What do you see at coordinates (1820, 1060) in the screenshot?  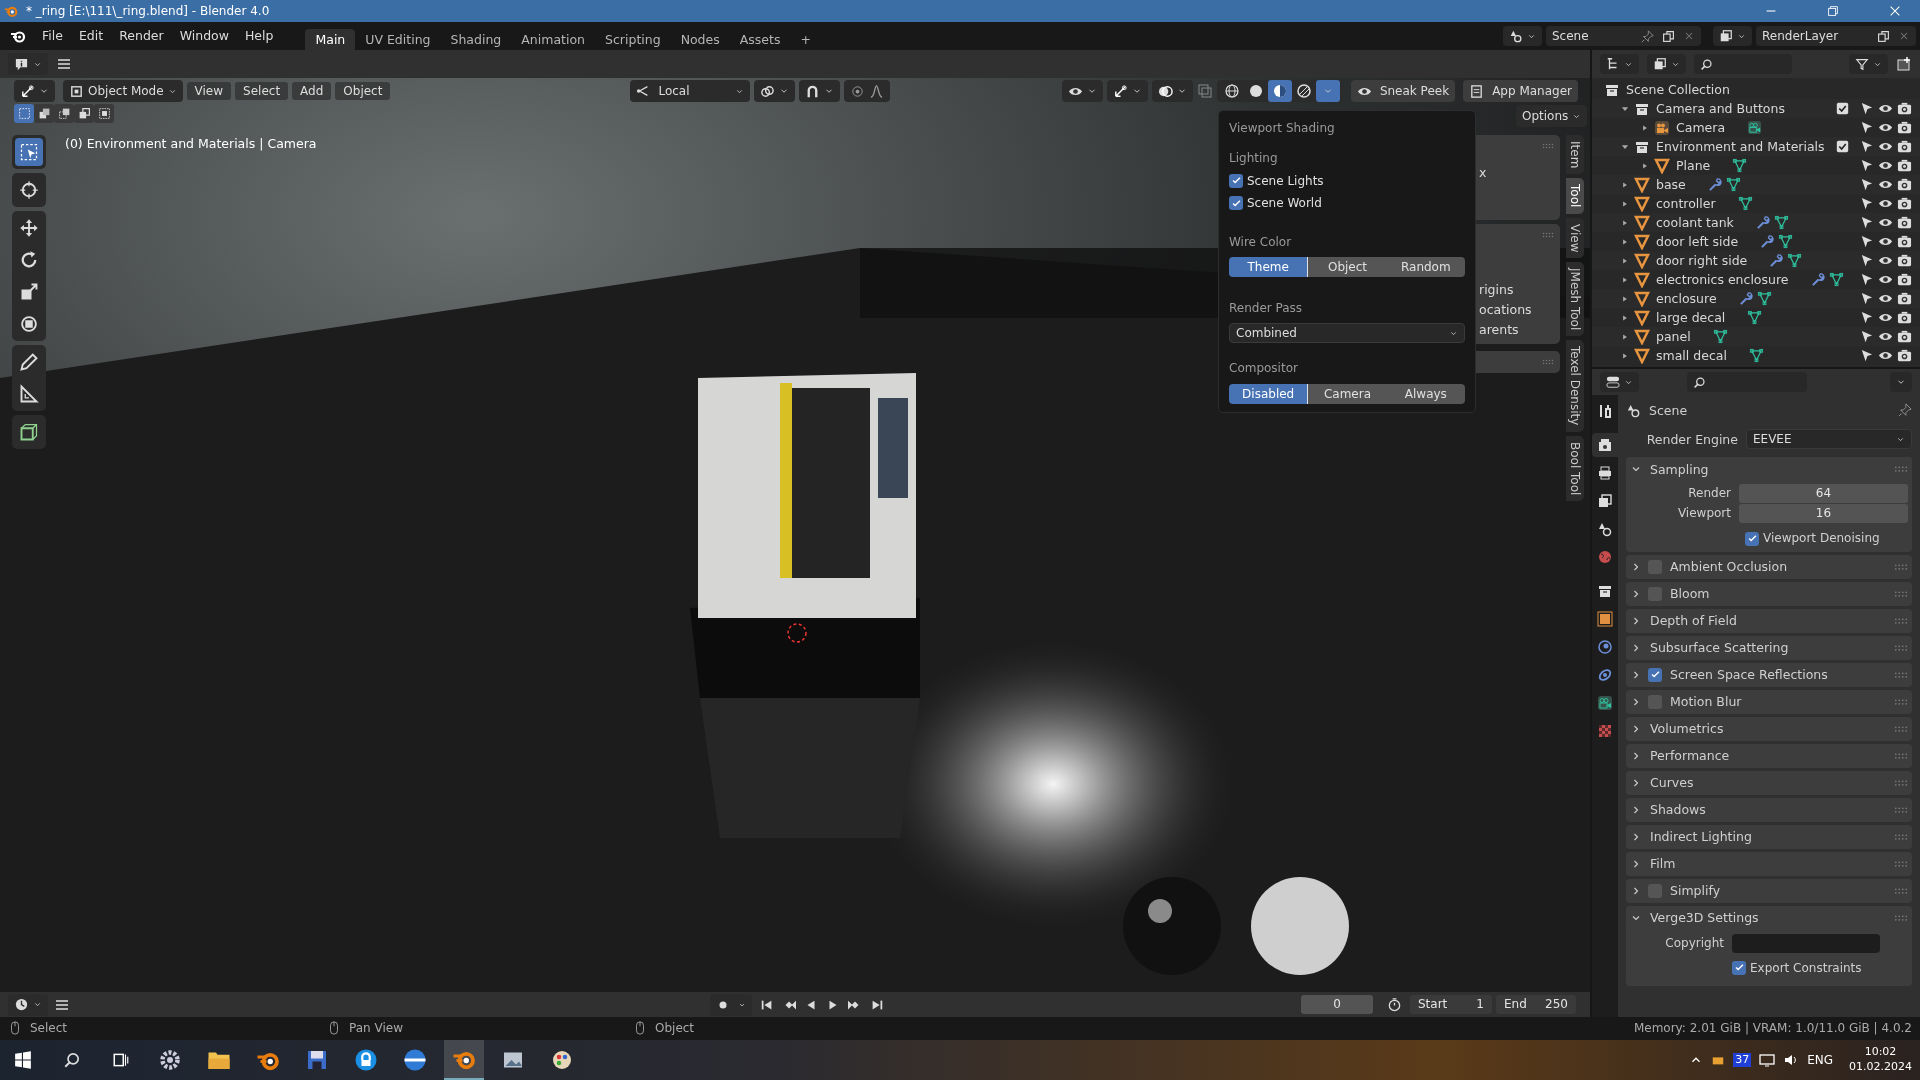 I see `language-indicator: ENG` at bounding box center [1820, 1060].